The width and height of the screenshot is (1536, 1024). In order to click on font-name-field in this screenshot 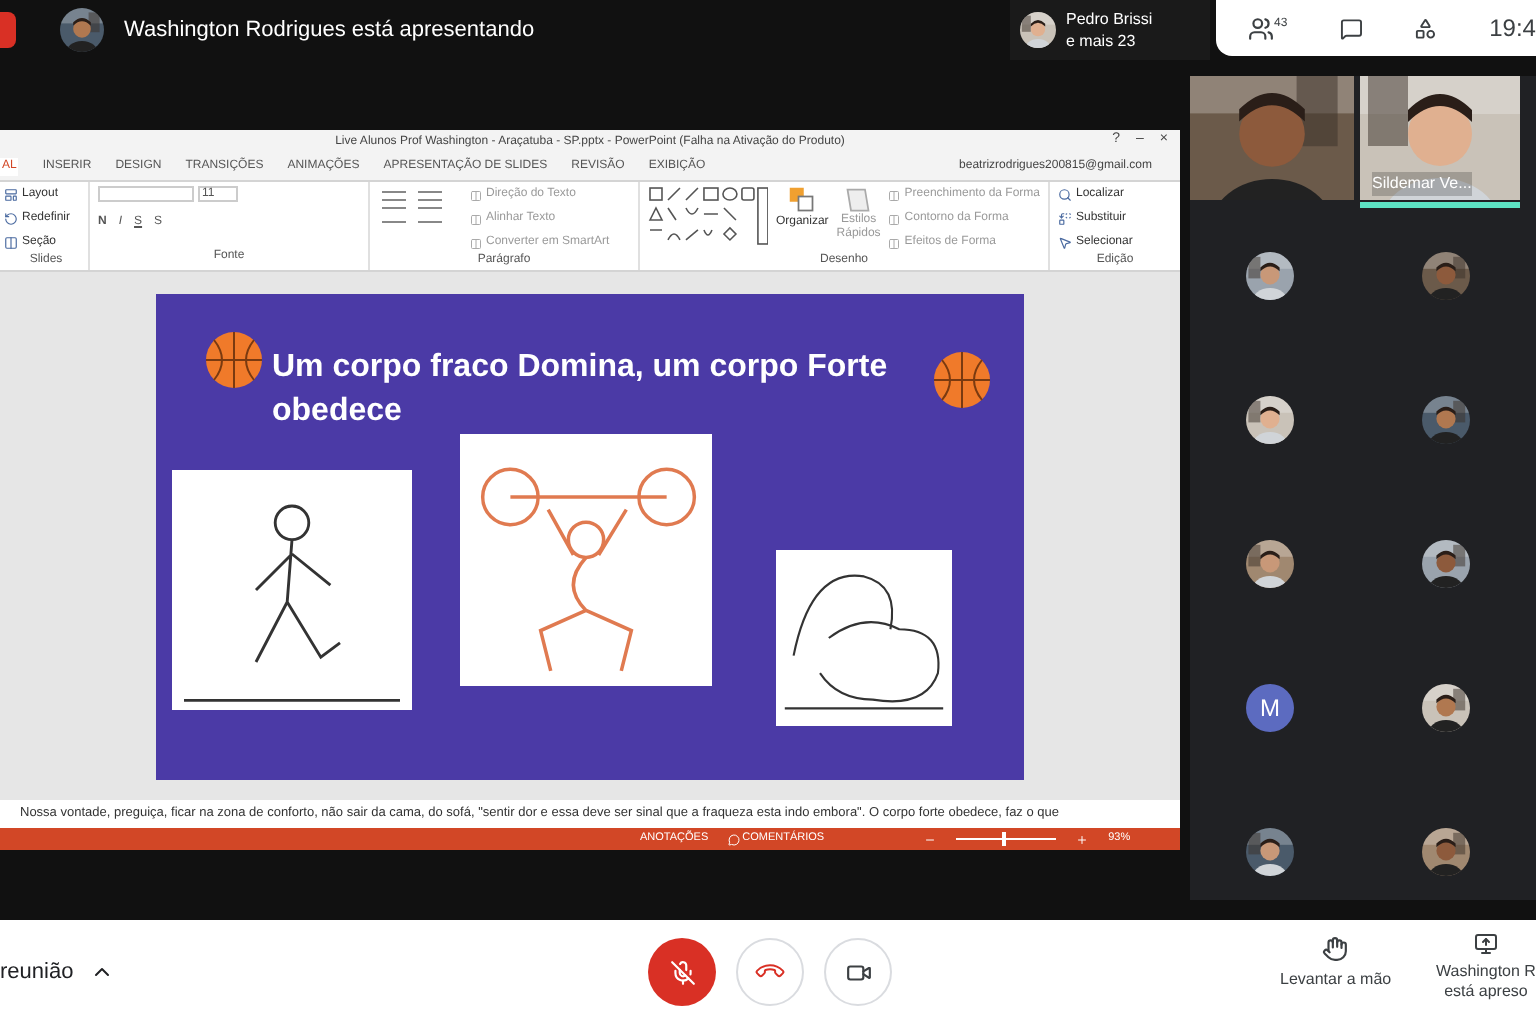, I will do `click(146, 194)`.